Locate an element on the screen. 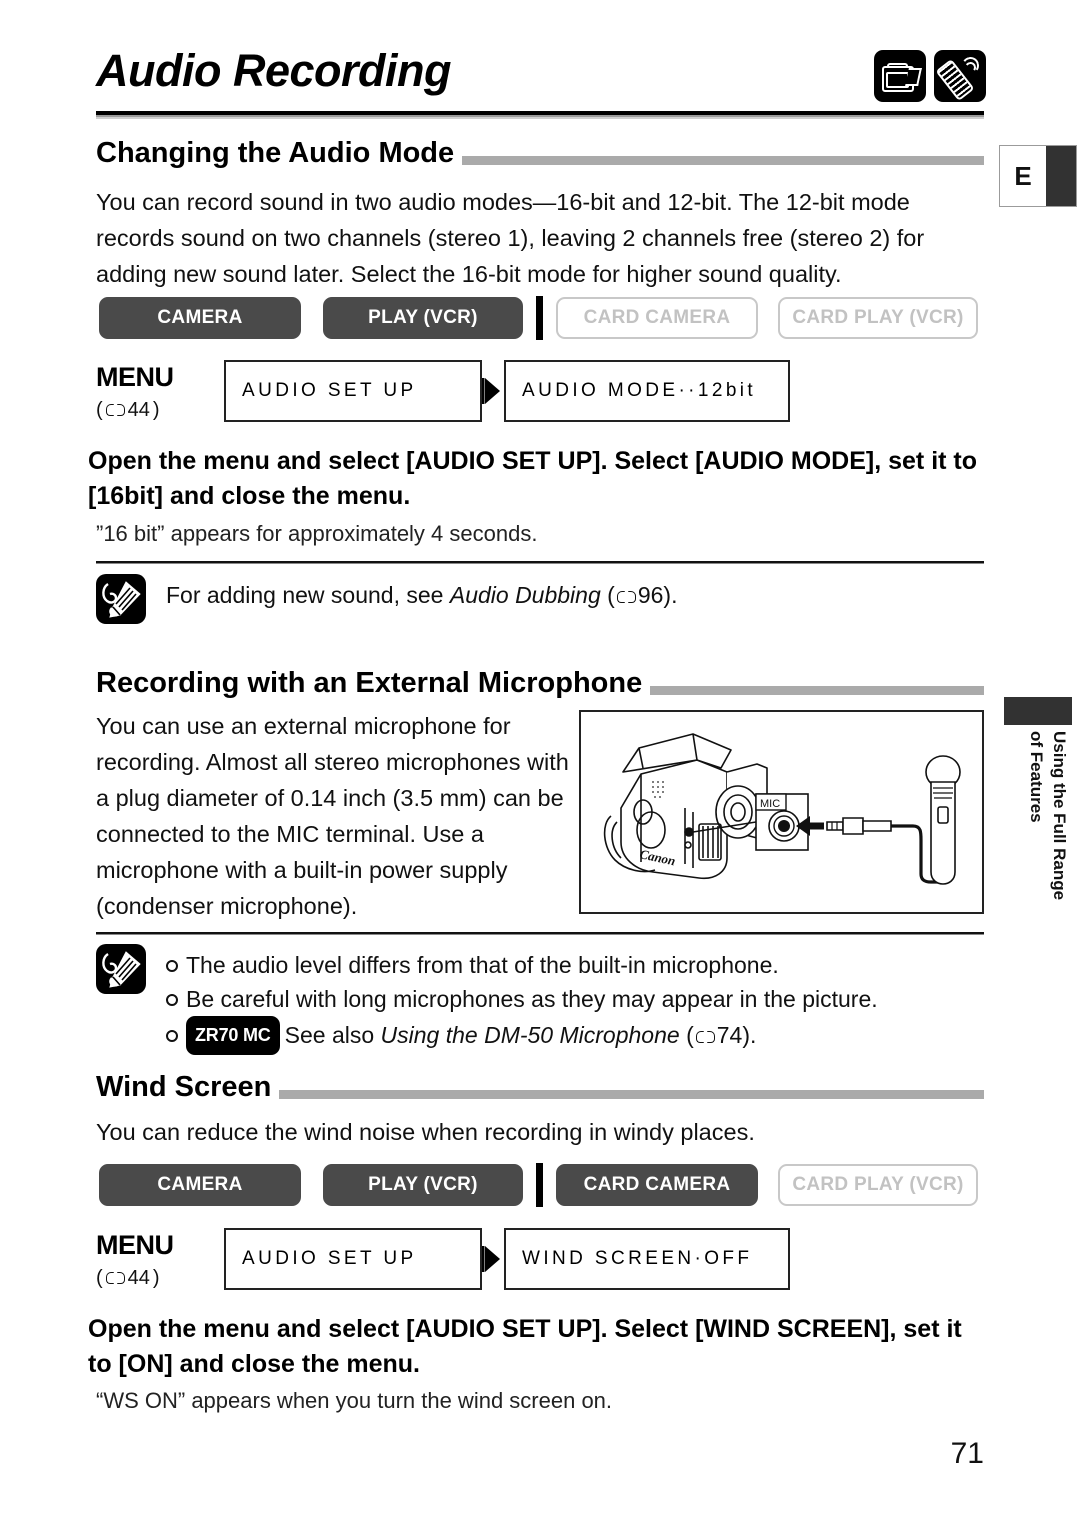 The image size is (1080, 1534). note-paren-close: ). is located at coordinates (670, 595).